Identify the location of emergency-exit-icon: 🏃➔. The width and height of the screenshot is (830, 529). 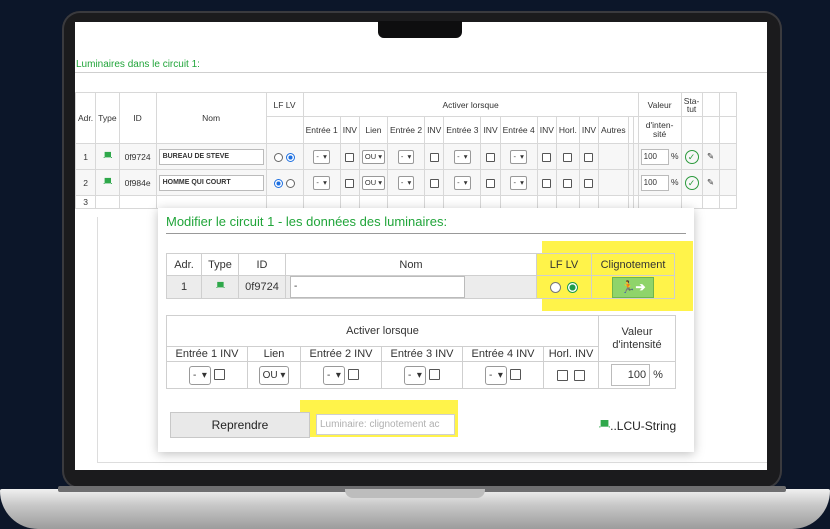
(633, 287).